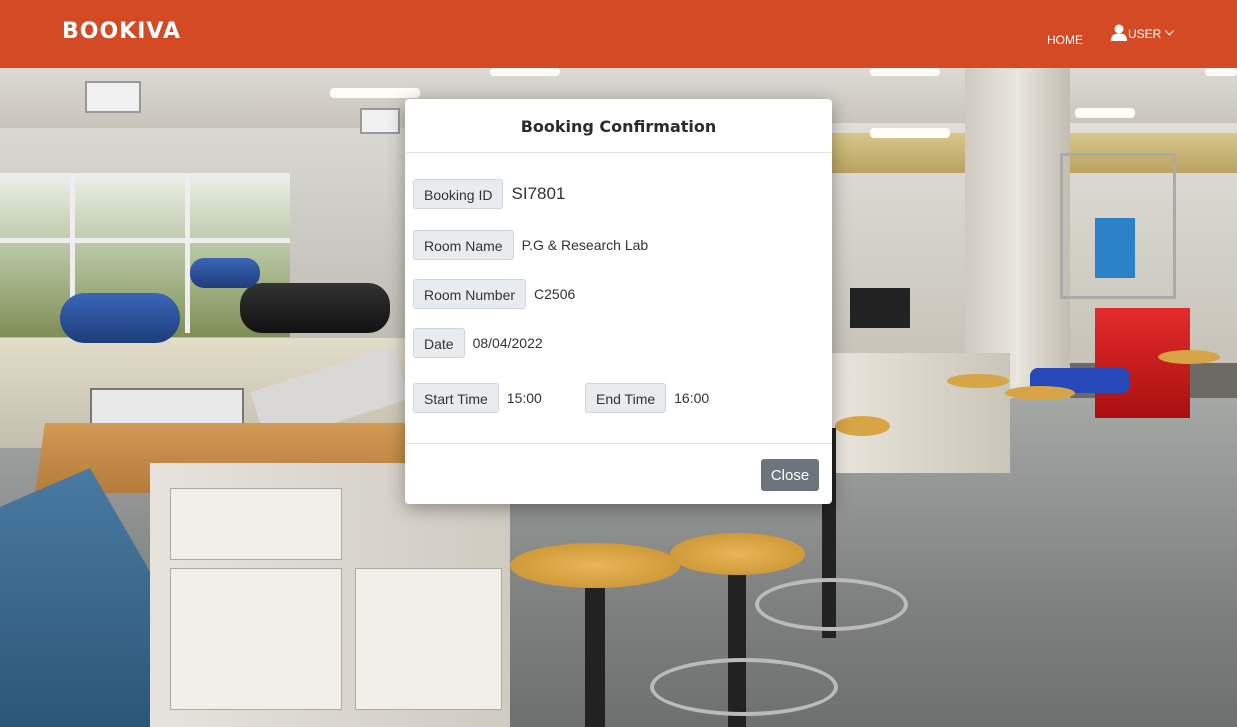 This screenshot has height=727, width=1237. I want to click on room-number-row: Room Number C2506, so click(494, 294).